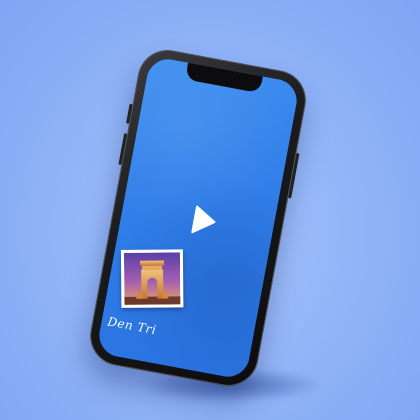 This screenshot has width=420, height=420. I want to click on play-icon, so click(203, 219).